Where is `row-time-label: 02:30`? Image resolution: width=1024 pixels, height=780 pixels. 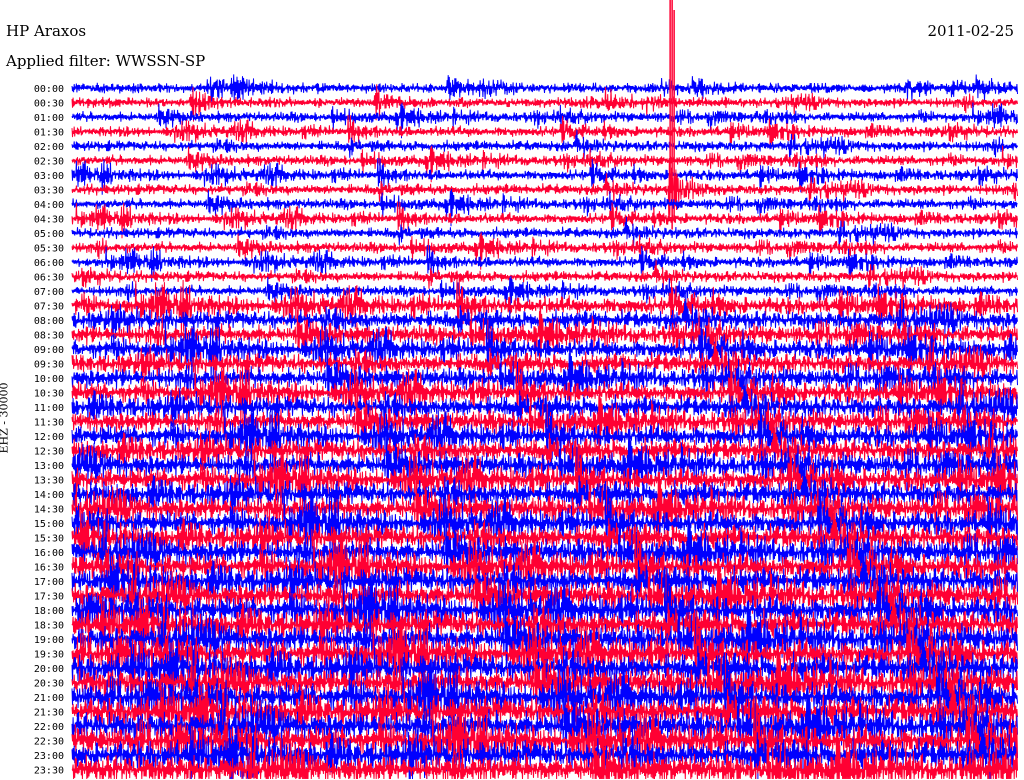 row-time-label: 02:30 is located at coordinates (49, 162).